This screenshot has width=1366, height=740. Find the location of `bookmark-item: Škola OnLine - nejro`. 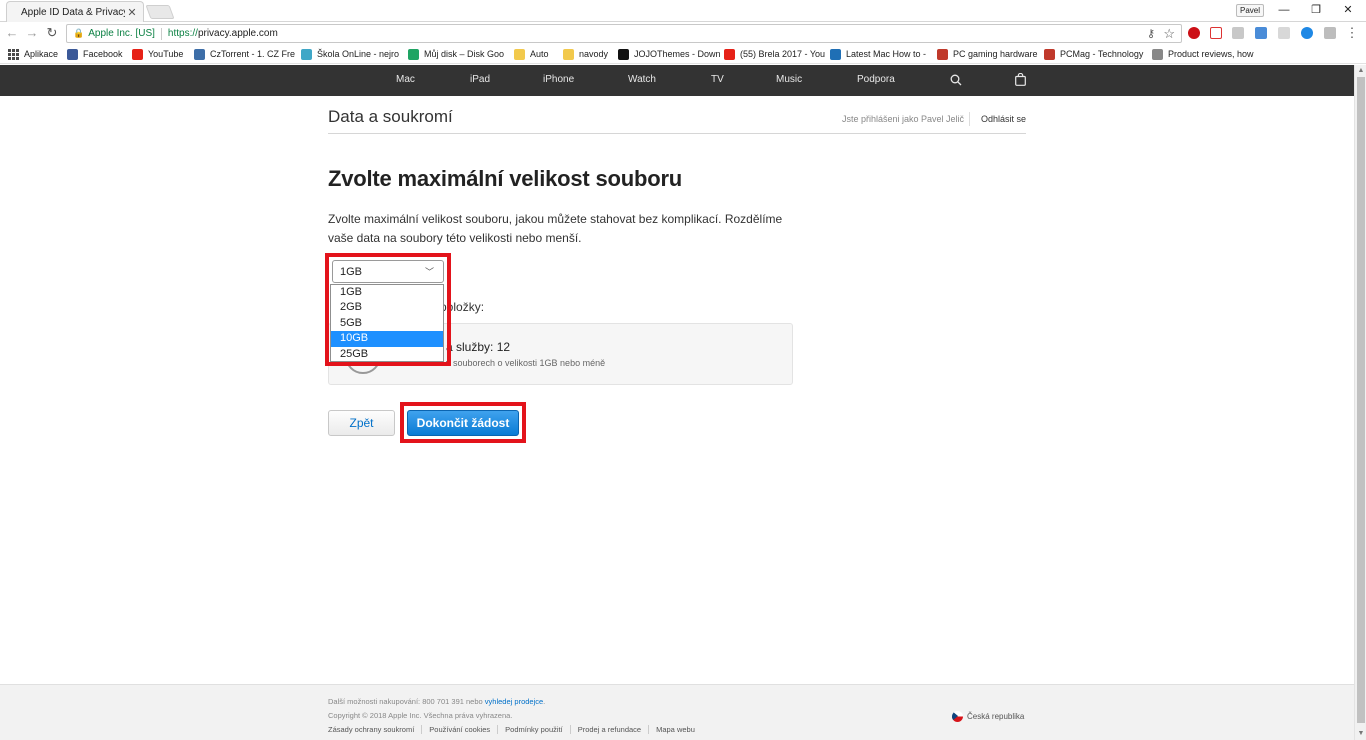

bookmark-item: Škola OnLine - nejro is located at coordinates (360, 54).